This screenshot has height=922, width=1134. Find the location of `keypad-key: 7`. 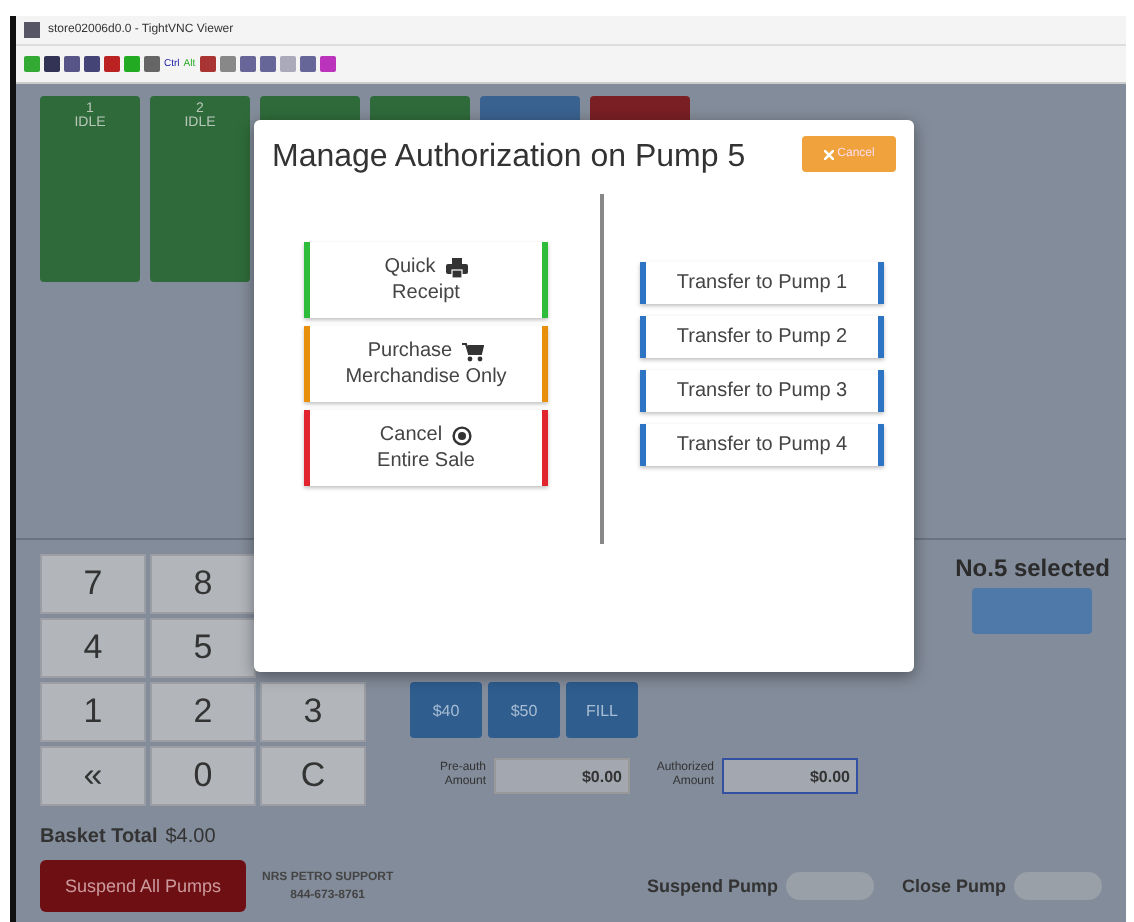

keypad-key: 7 is located at coordinates (93, 584).